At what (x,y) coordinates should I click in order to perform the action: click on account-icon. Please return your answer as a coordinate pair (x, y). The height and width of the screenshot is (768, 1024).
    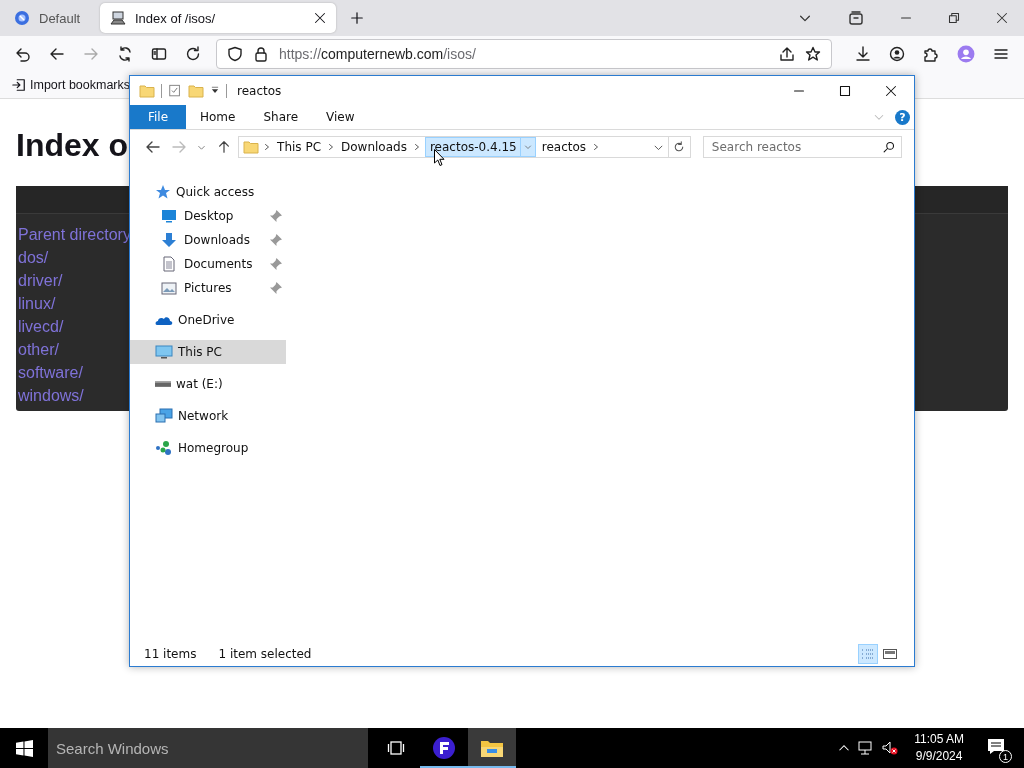
    Looking at the image, I should click on (897, 54).